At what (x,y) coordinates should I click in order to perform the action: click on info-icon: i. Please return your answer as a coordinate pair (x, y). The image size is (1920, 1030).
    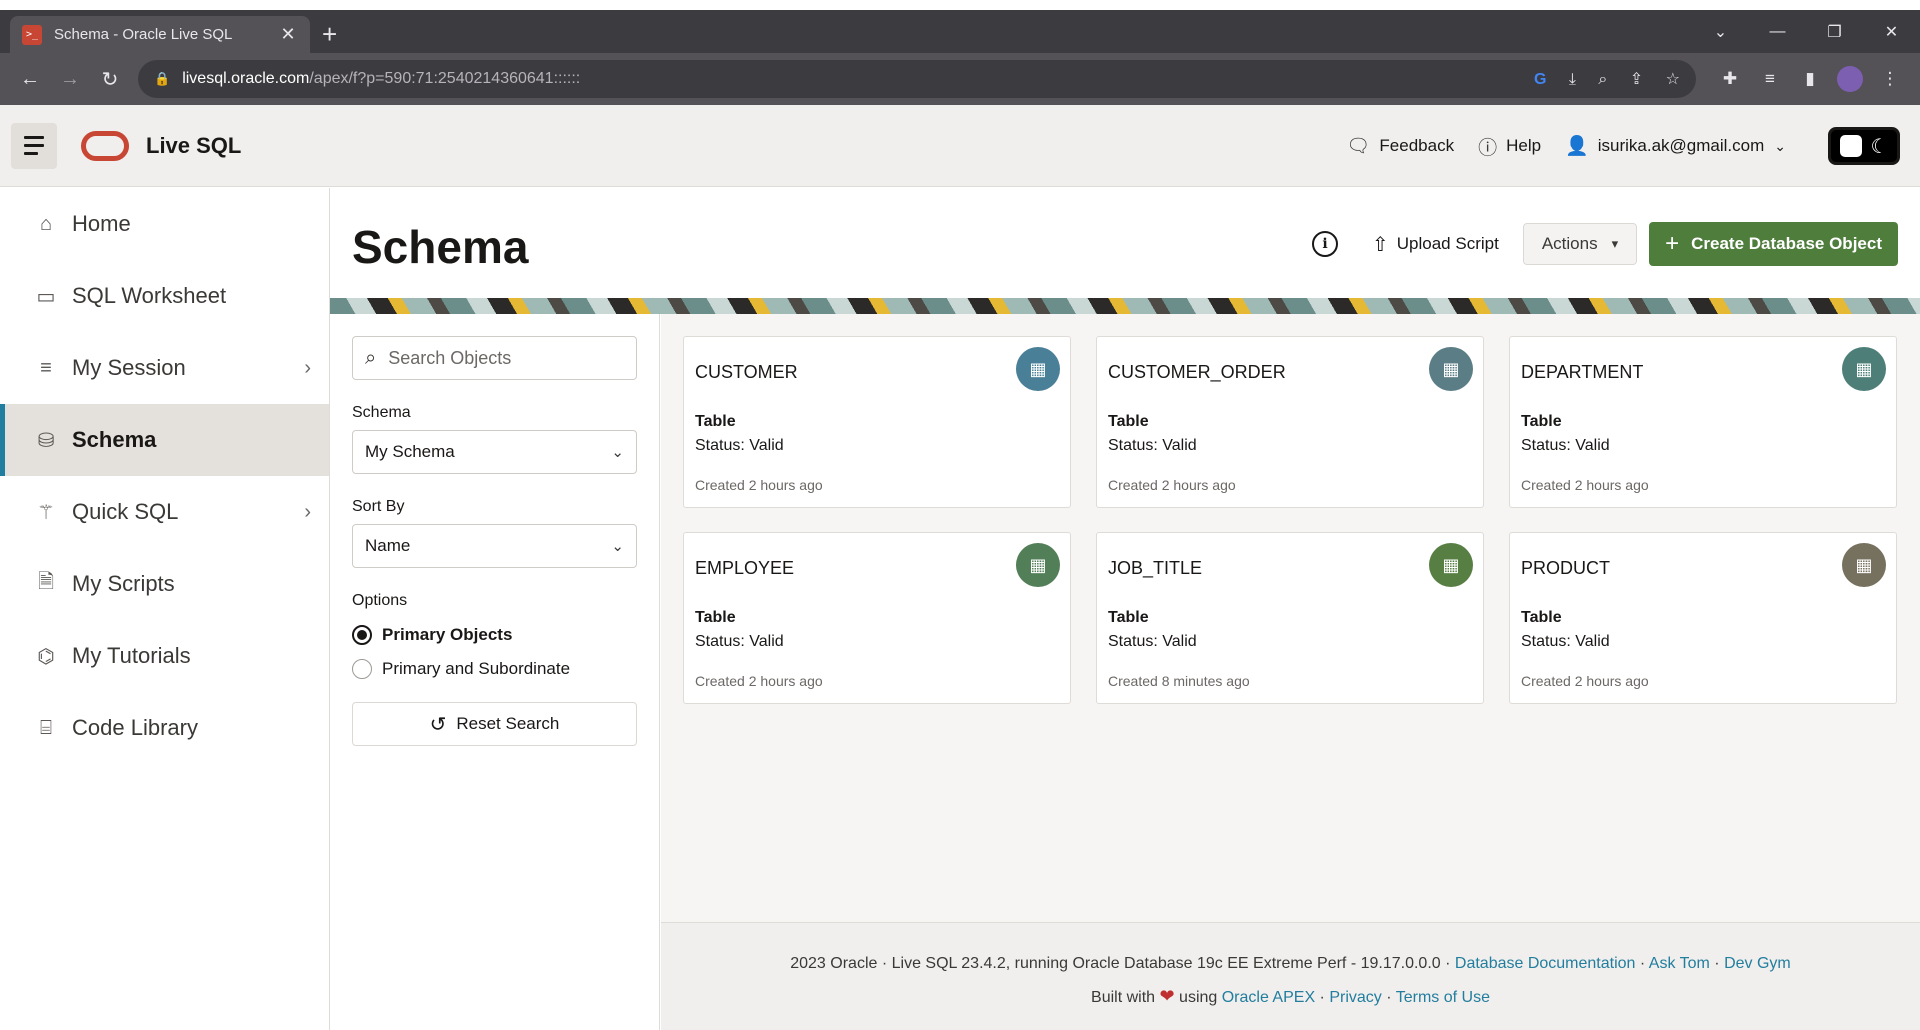
    Looking at the image, I should click on (1325, 244).